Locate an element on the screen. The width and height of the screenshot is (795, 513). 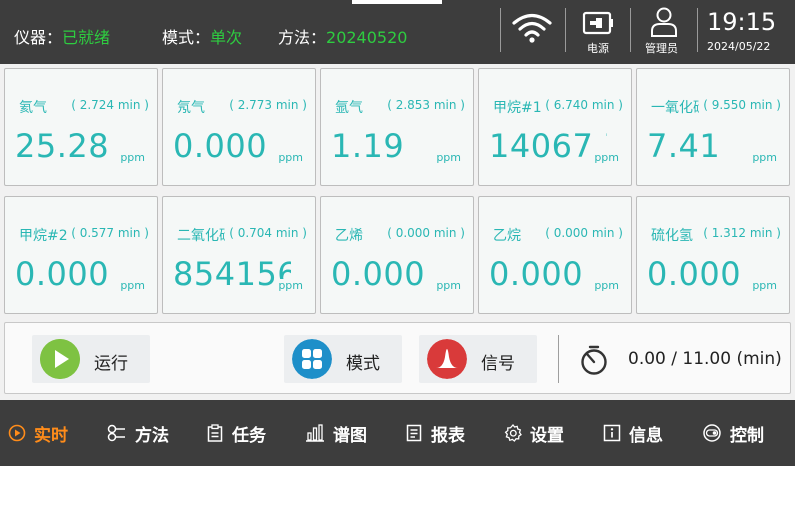
mode-status-value: 单次 is located at coordinates (226, 37).